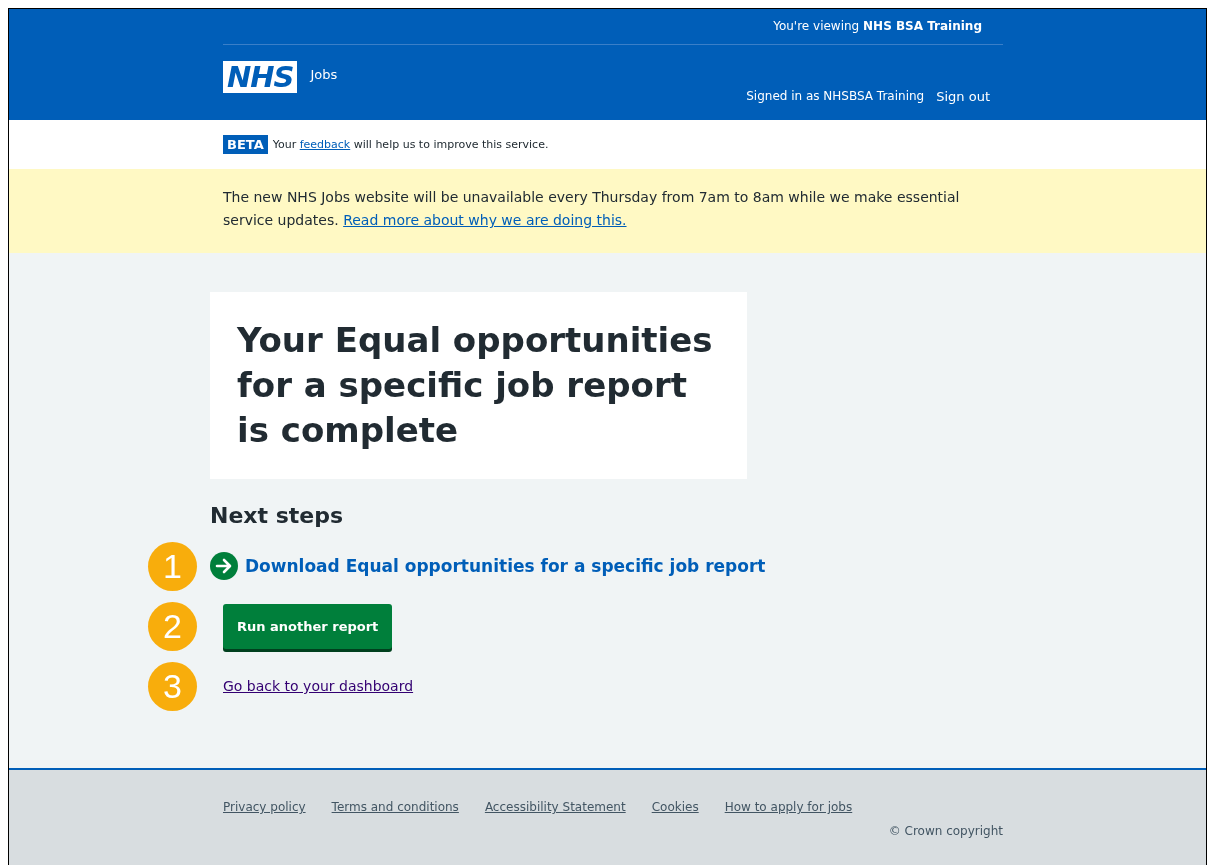 The image size is (1207, 865). What do you see at coordinates (788, 807) in the screenshot?
I see `footer-link: How to apply for jobs` at bounding box center [788, 807].